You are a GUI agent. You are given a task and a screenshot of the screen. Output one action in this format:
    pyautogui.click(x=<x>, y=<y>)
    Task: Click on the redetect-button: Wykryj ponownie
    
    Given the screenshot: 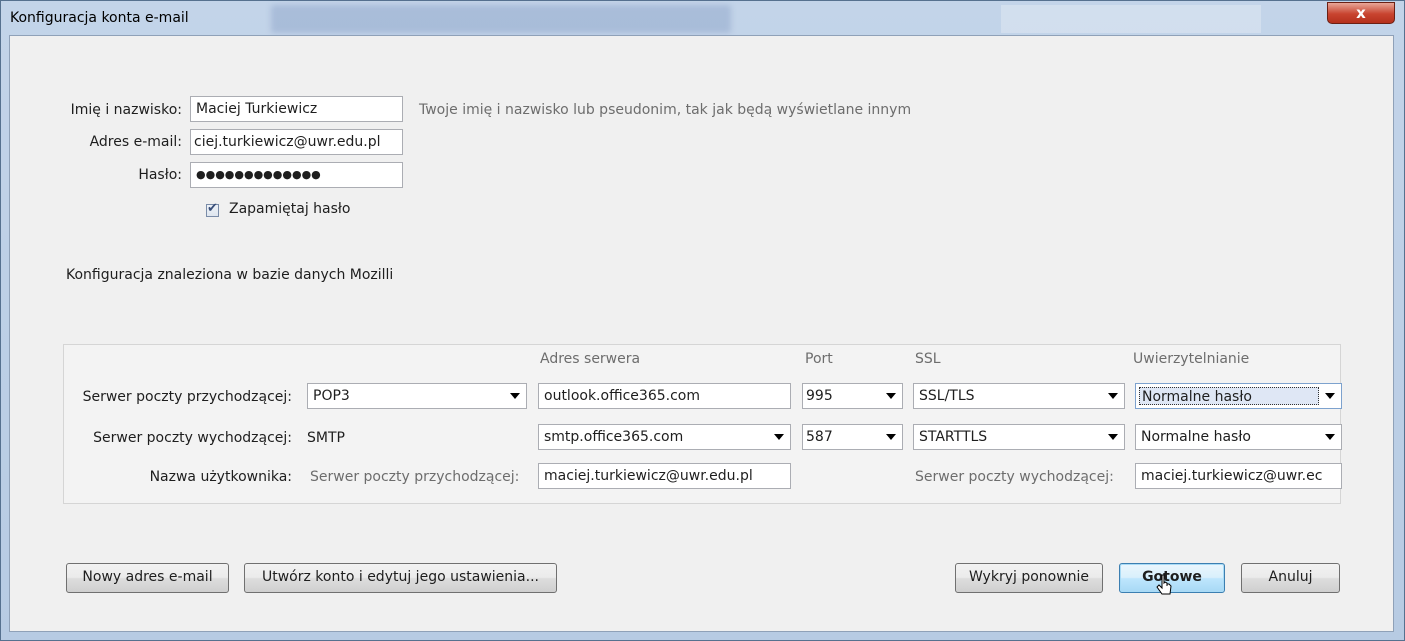 What is the action you would take?
    pyautogui.click(x=1029, y=578)
    